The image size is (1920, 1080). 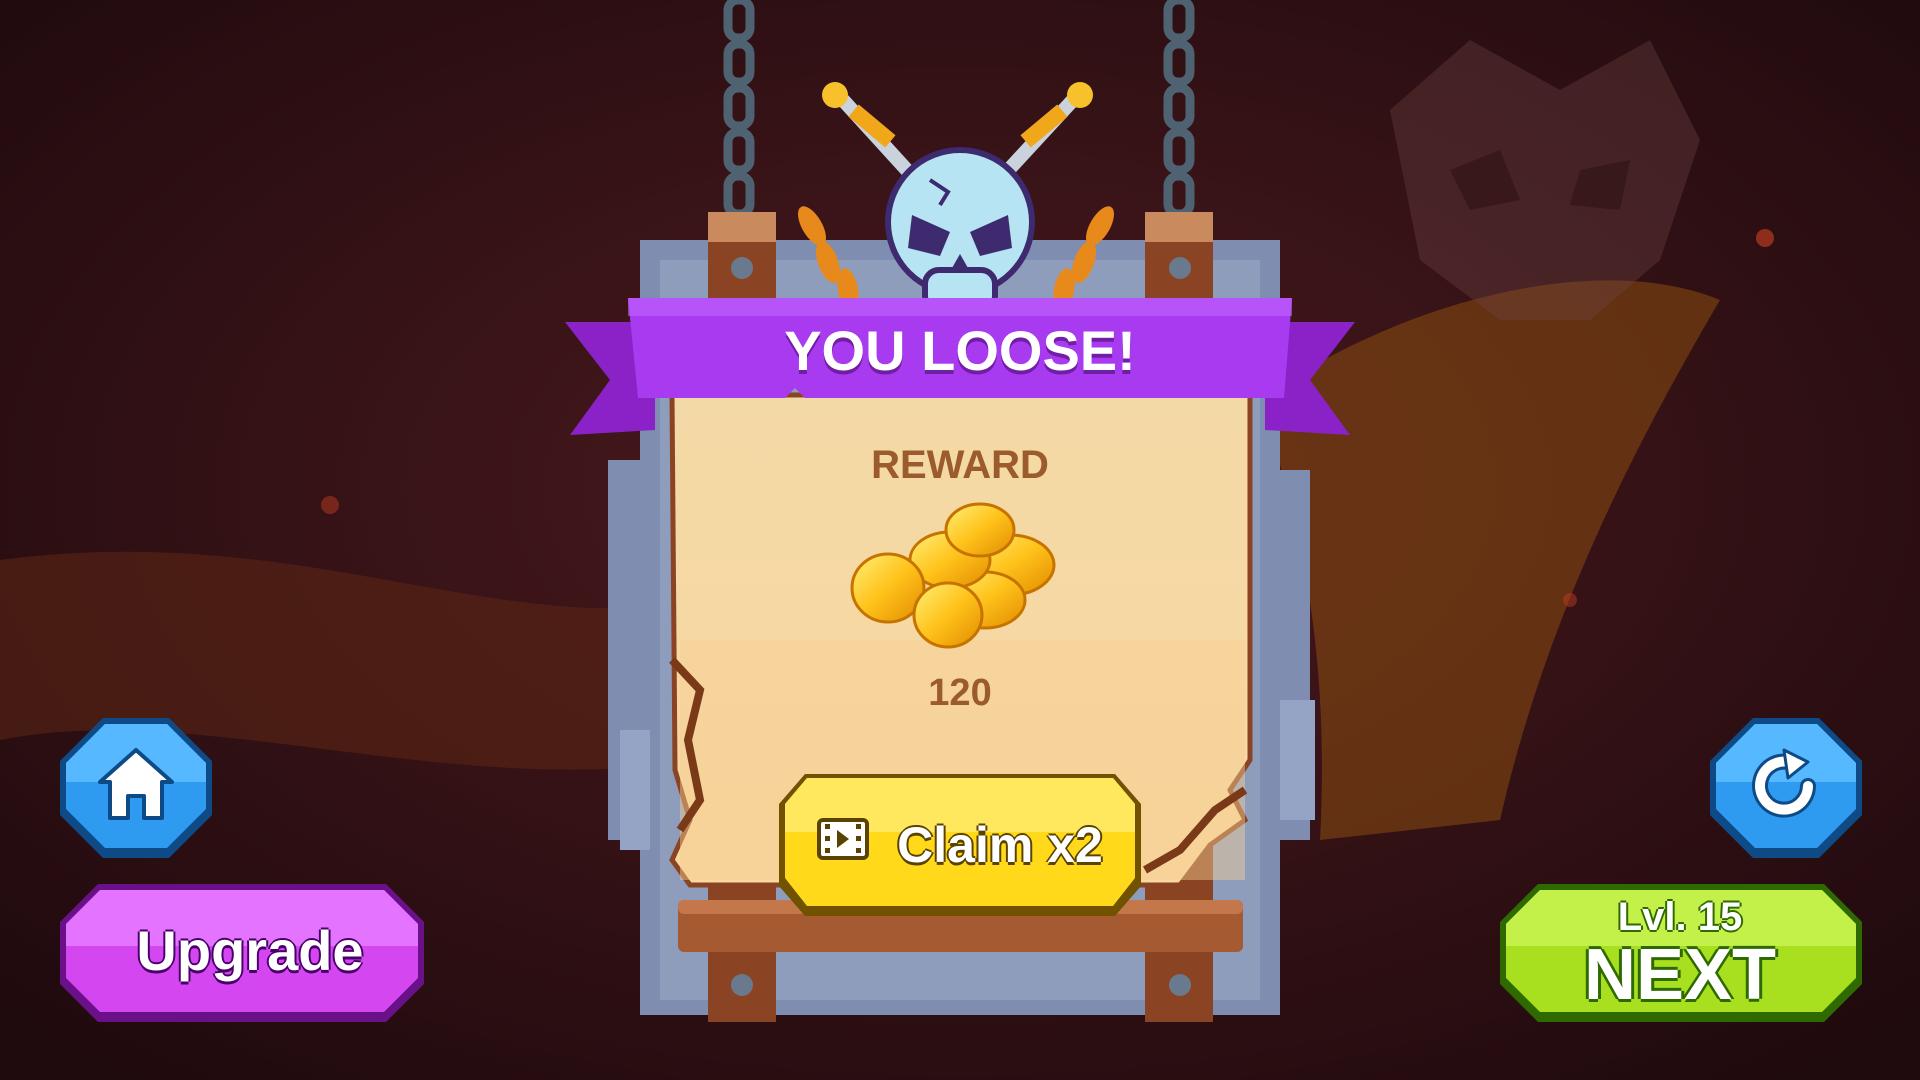 What do you see at coordinates (960, 845) in the screenshot?
I see `claim-x2-button` at bounding box center [960, 845].